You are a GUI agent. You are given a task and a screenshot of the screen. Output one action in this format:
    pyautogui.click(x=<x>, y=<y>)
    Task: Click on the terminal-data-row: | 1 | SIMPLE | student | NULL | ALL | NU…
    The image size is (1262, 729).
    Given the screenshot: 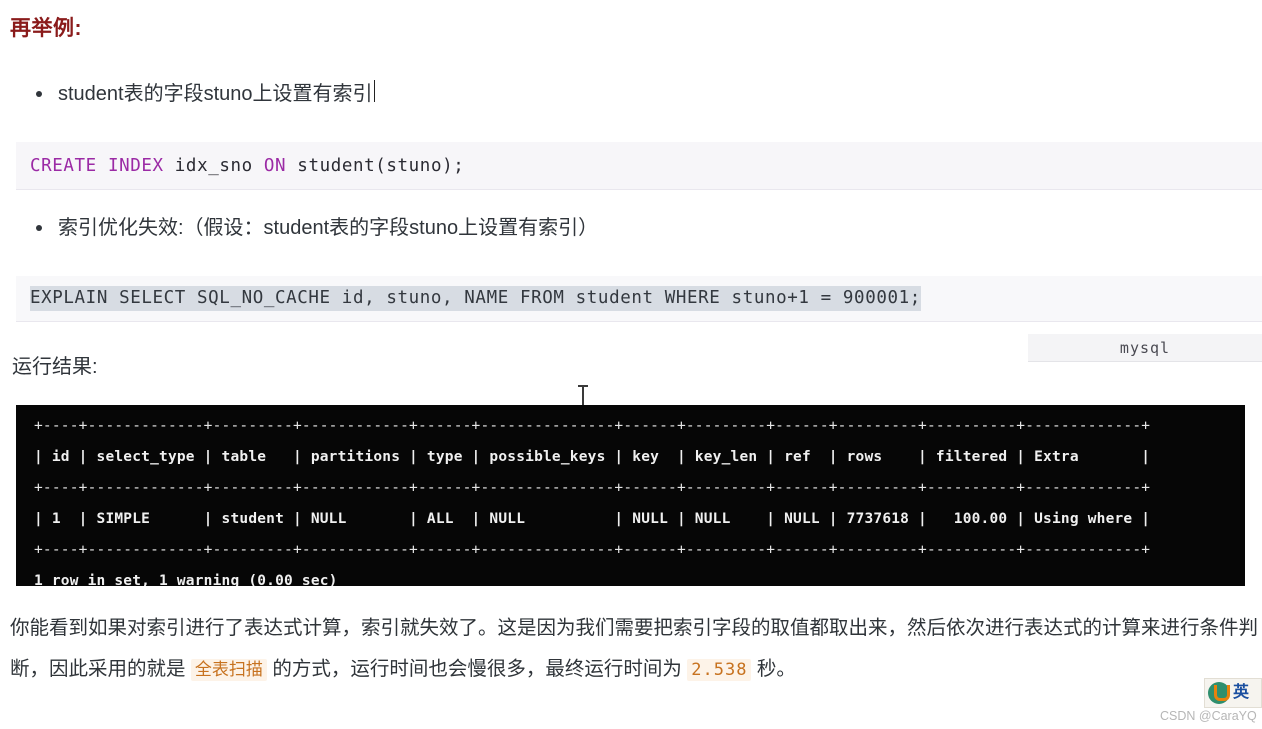 What is the action you would take?
    pyautogui.click(x=592, y=519)
    